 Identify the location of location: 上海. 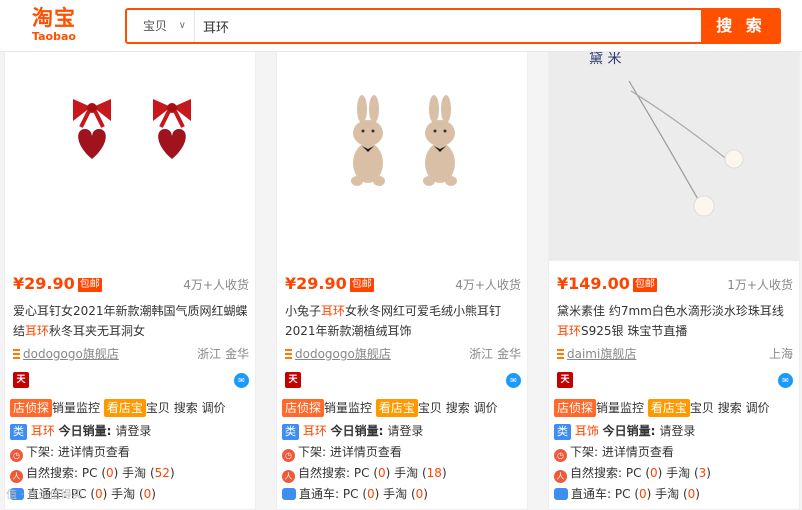
(780, 354).